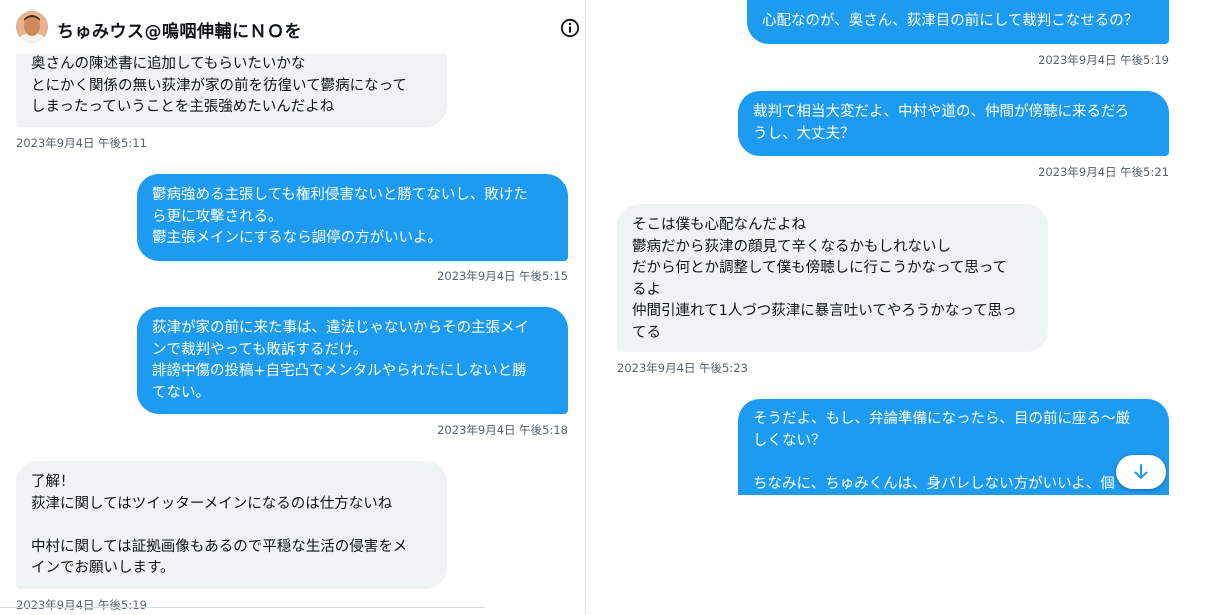 The image size is (1211, 615). I want to click on message-sent: 心配なのが、奥さん、荻津目の前にして裁判こなせるの？, so click(958, 22).